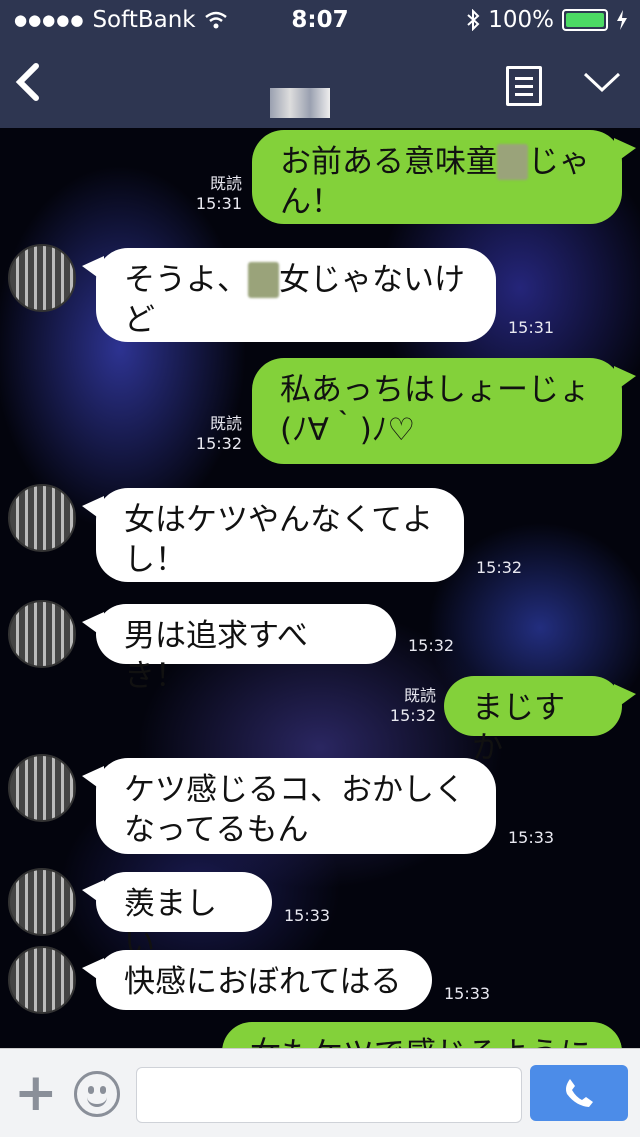 The width and height of the screenshot is (640, 1137). What do you see at coordinates (473, 20) in the screenshot?
I see `bluetooth-icon` at bounding box center [473, 20].